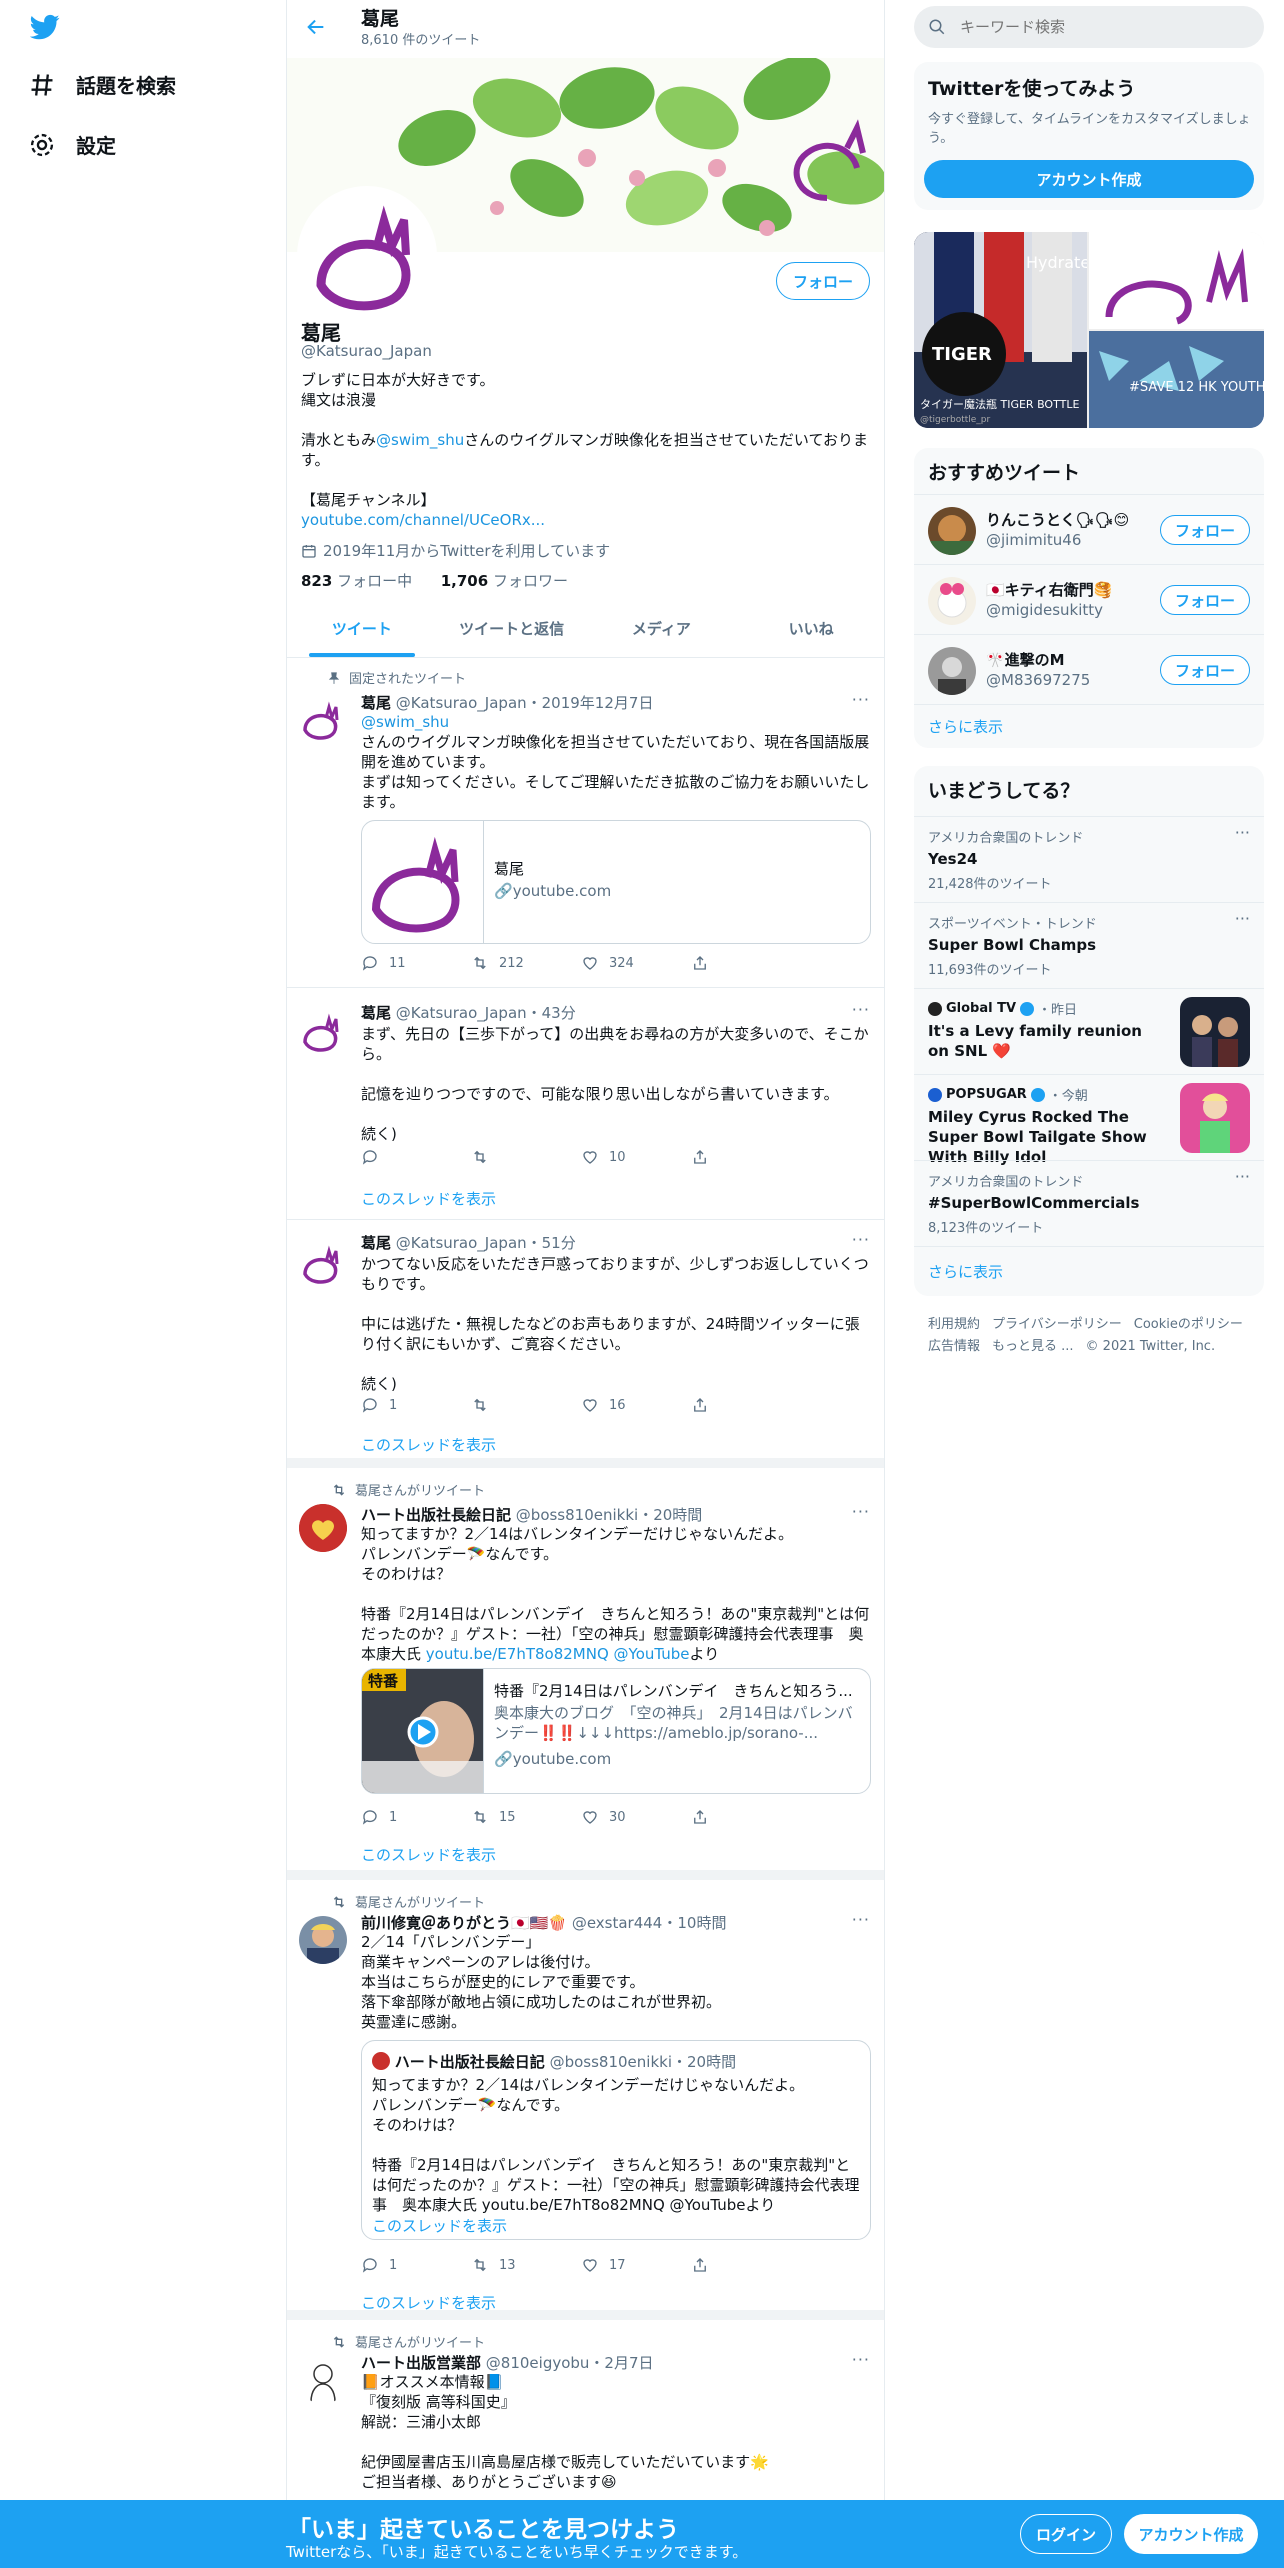 This screenshot has width=1284, height=2568. Describe the element at coordinates (439, 2225) in the screenshot. I see `quote-show-thread: このスレッドを表示` at that location.